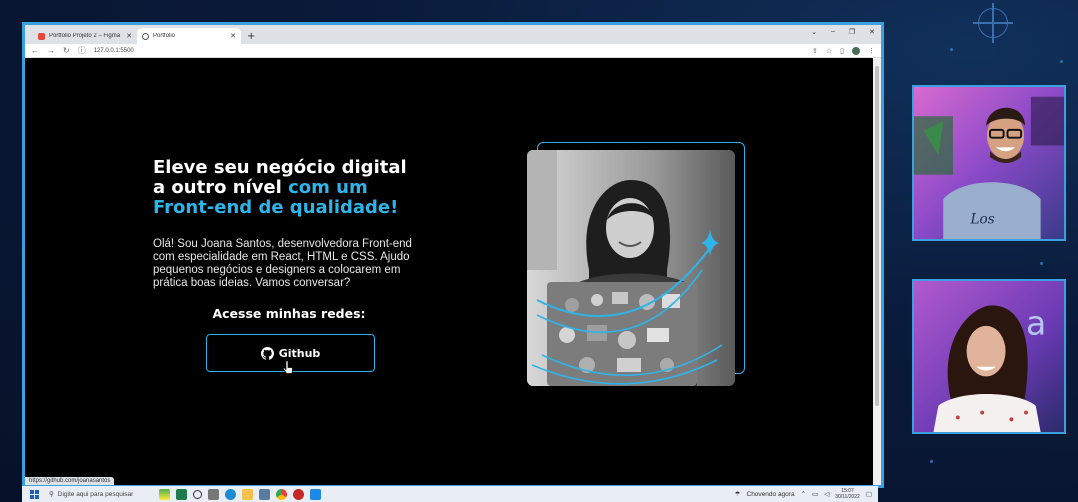  I want to click on tab-title: Portfolio Projeto 2 – Figma, so click(85, 36).